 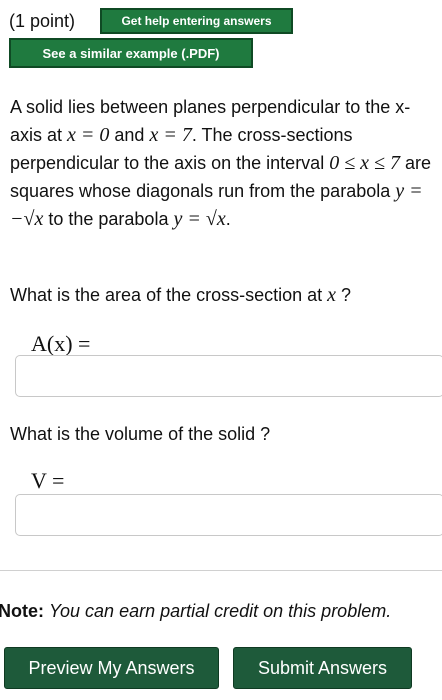 What do you see at coordinates (344, 295) in the screenshot?
I see `question-text: ?` at bounding box center [344, 295].